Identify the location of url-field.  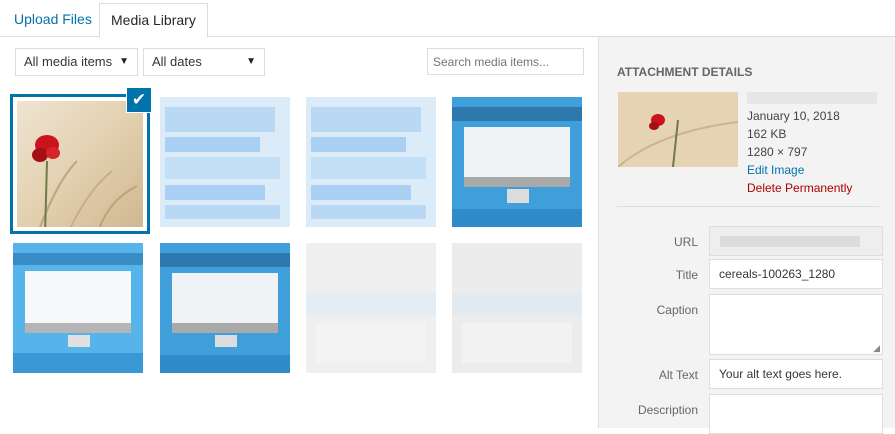
(796, 241).